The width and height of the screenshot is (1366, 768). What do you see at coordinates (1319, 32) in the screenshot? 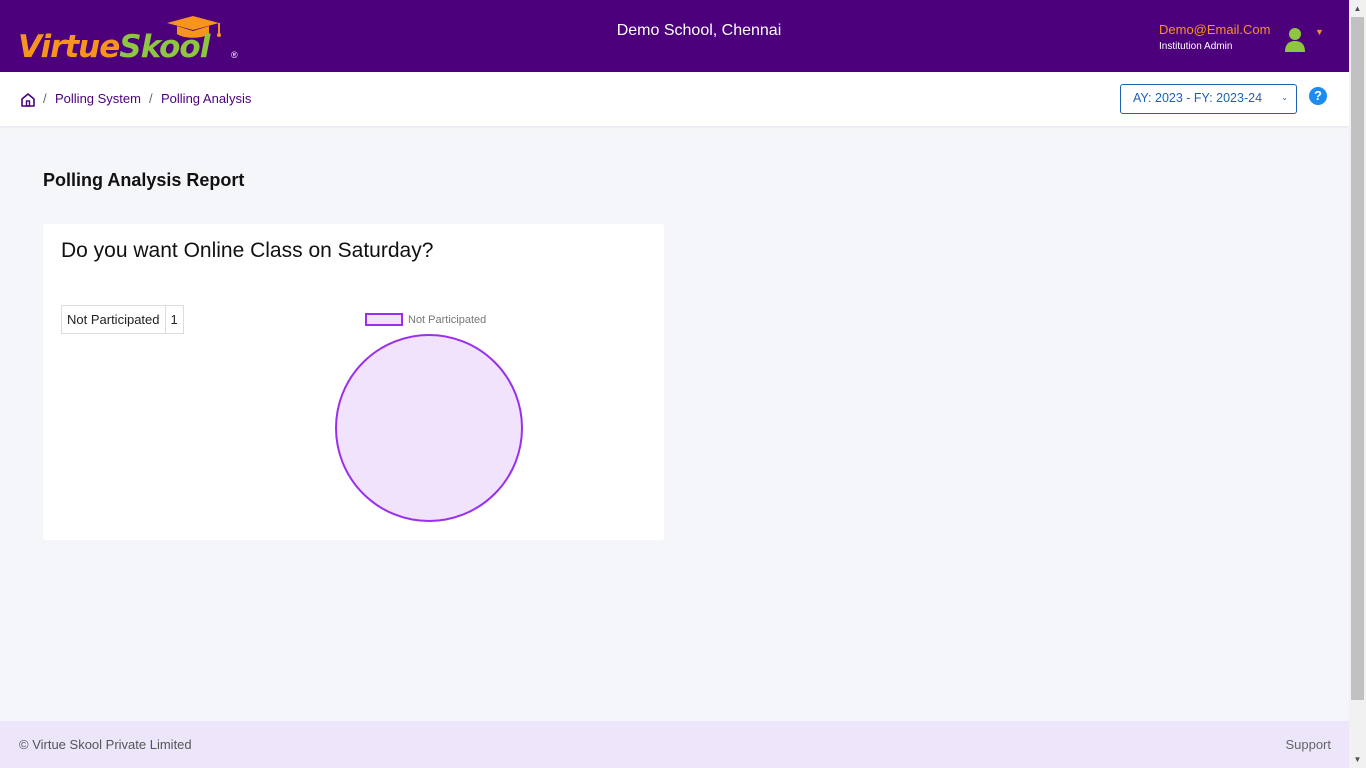
I see `chevron-down-icon: ▼` at bounding box center [1319, 32].